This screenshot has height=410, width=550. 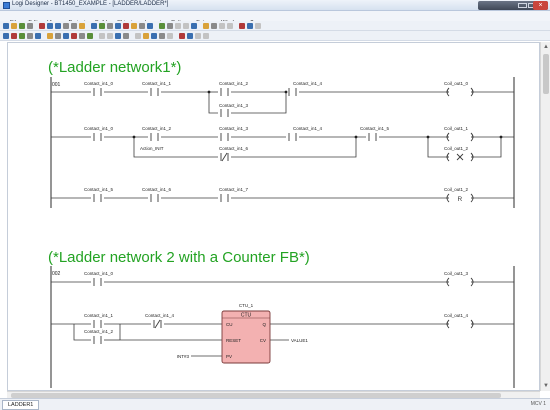 What do you see at coordinates (246, 337) in the screenshot?
I see `ctu-function-block: CTU CU RESET PV Q CV` at bounding box center [246, 337].